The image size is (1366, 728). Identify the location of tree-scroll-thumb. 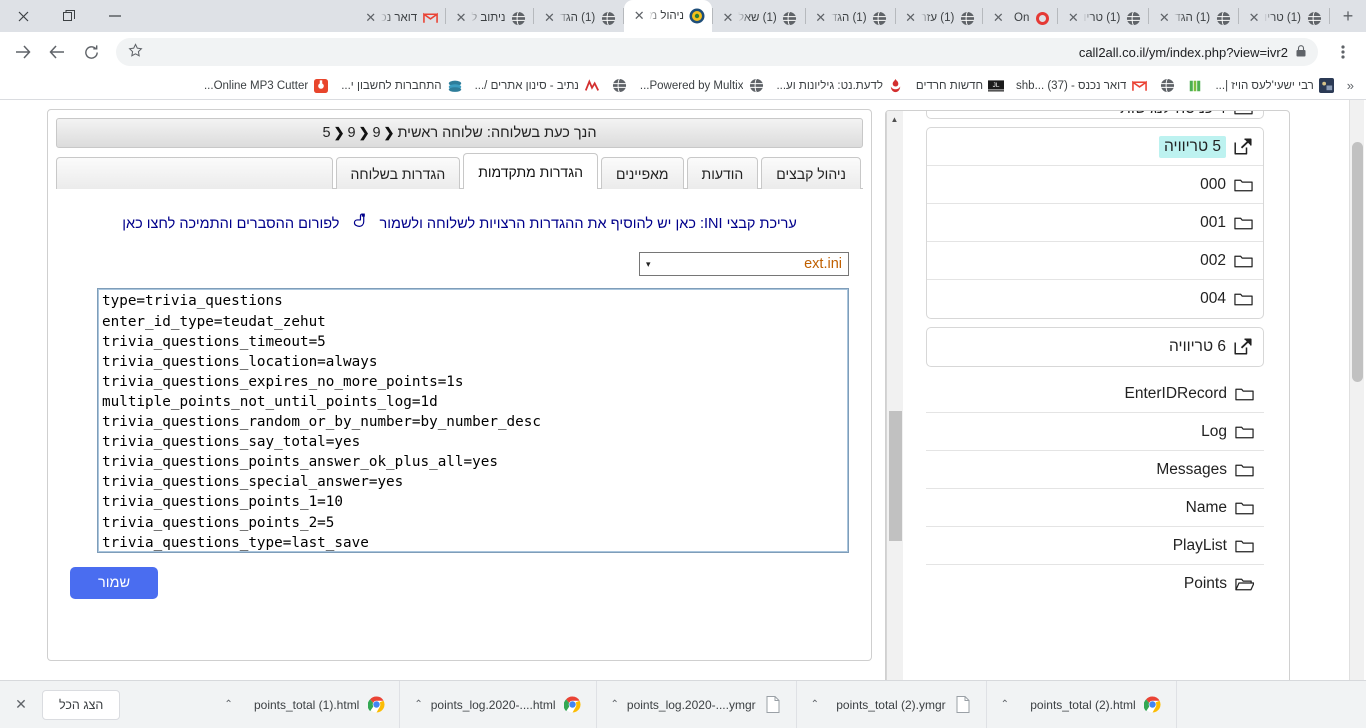
(895, 476).